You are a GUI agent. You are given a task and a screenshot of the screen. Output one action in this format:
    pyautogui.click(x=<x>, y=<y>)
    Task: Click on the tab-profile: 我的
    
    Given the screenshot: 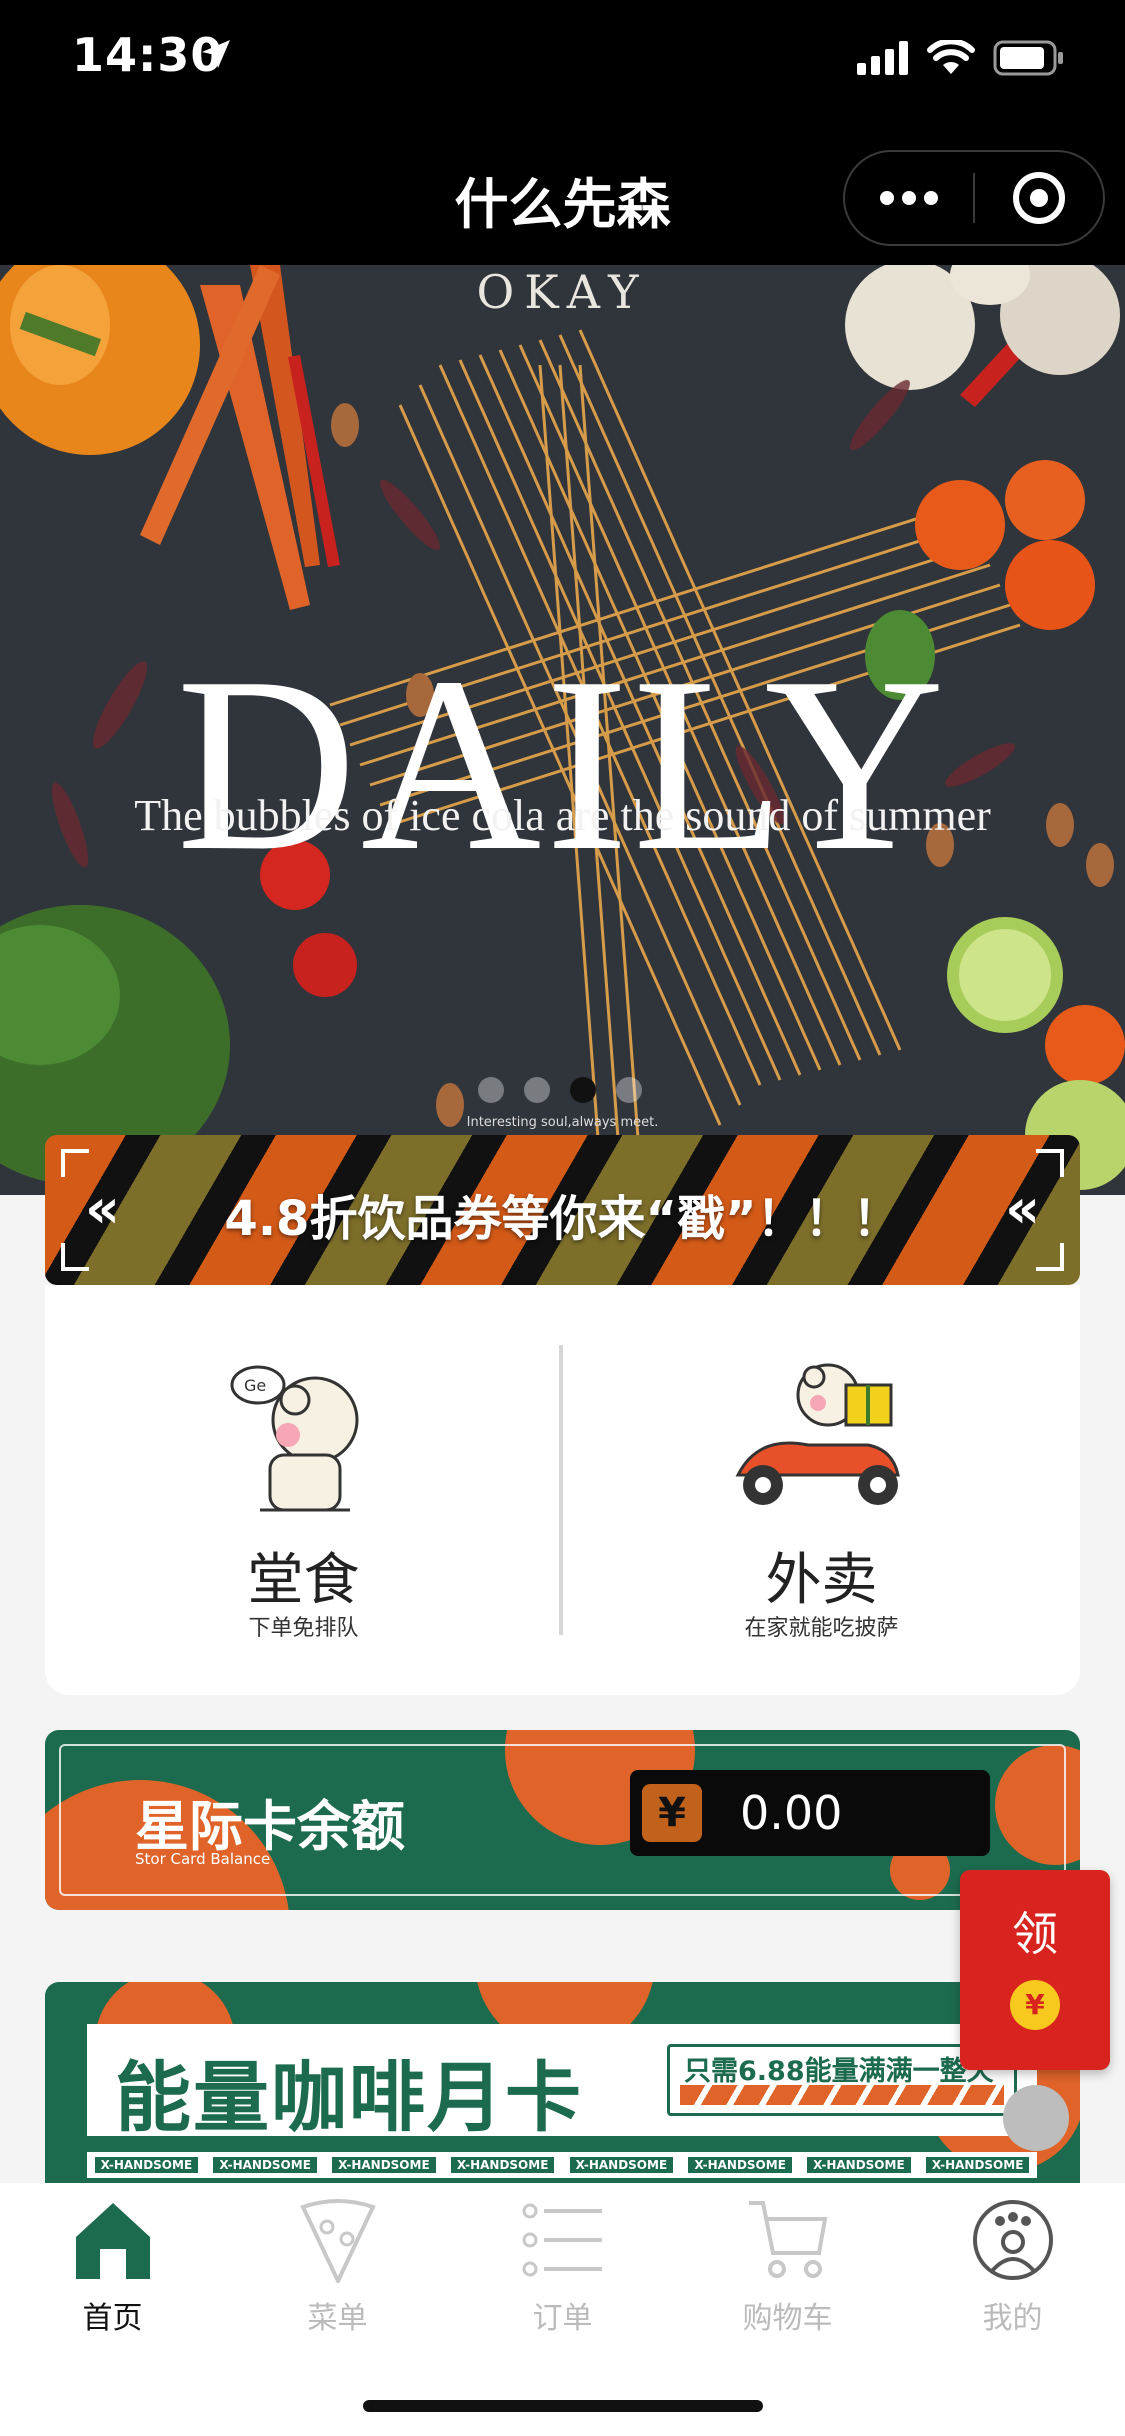 What is the action you would take?
    pyautogui.click(x=1012, y=2272)
    